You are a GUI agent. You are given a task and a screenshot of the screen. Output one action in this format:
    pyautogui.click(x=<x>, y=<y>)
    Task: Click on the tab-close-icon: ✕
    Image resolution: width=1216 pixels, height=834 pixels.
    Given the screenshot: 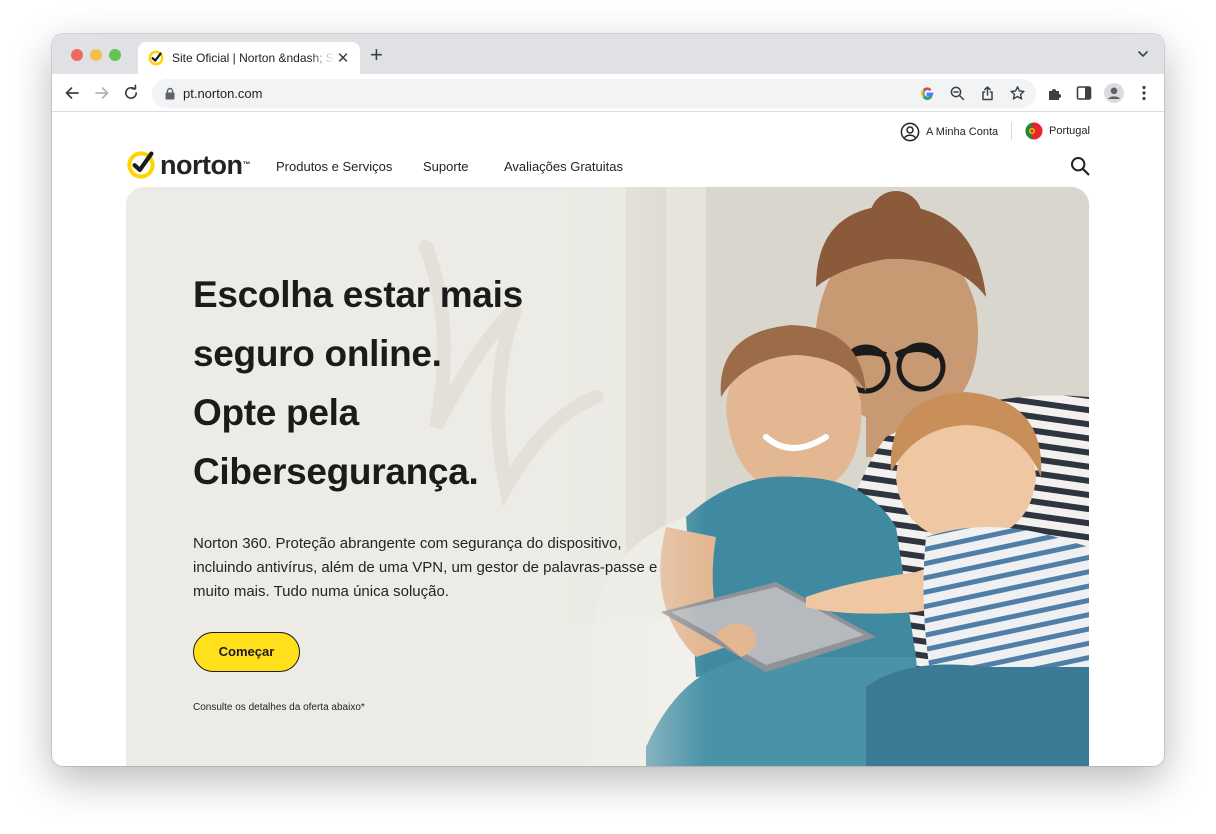 What is the action you would take?
    pyautogui.click(x=343, y=58)
    